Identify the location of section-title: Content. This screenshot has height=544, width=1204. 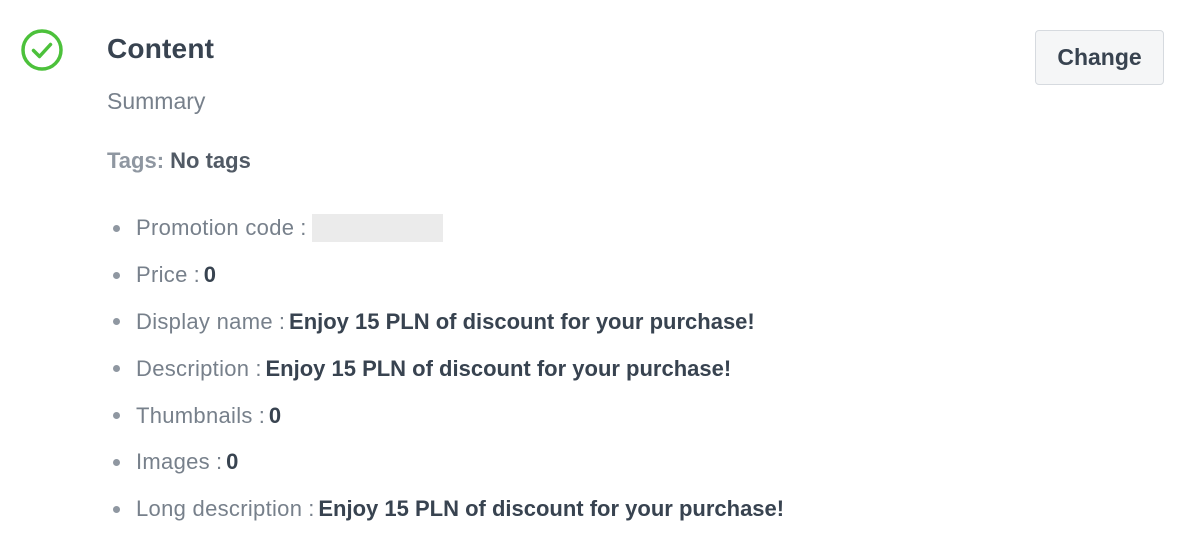
(161, 48).